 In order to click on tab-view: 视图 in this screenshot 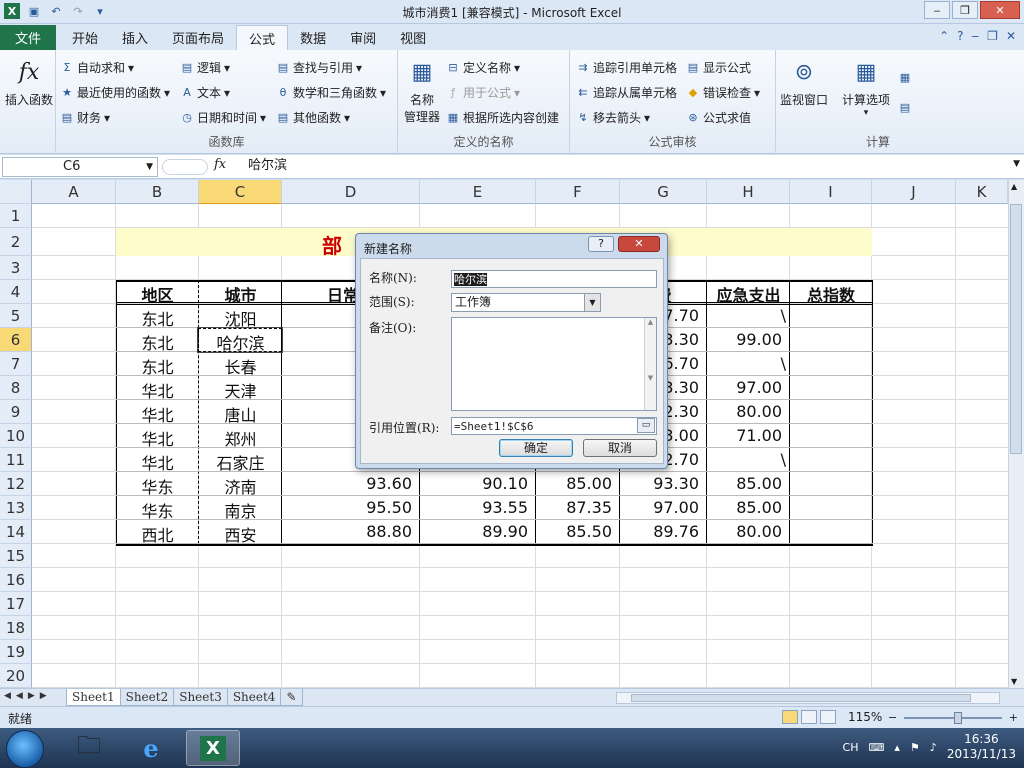, I will do `click(413, 37)`.